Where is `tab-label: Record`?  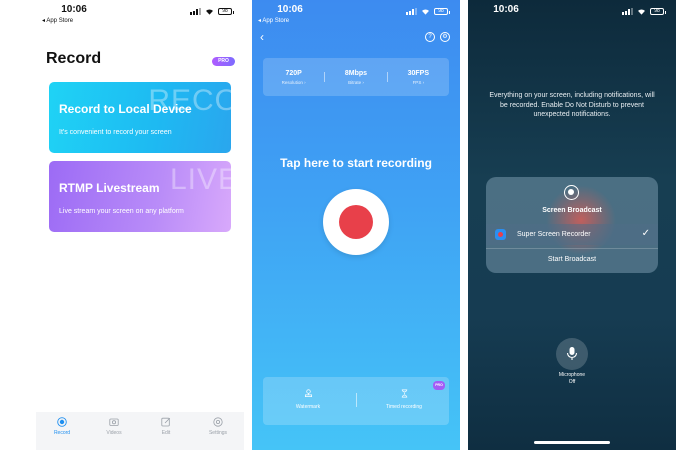
tab-label: Record is located at coordinates (62, 433).